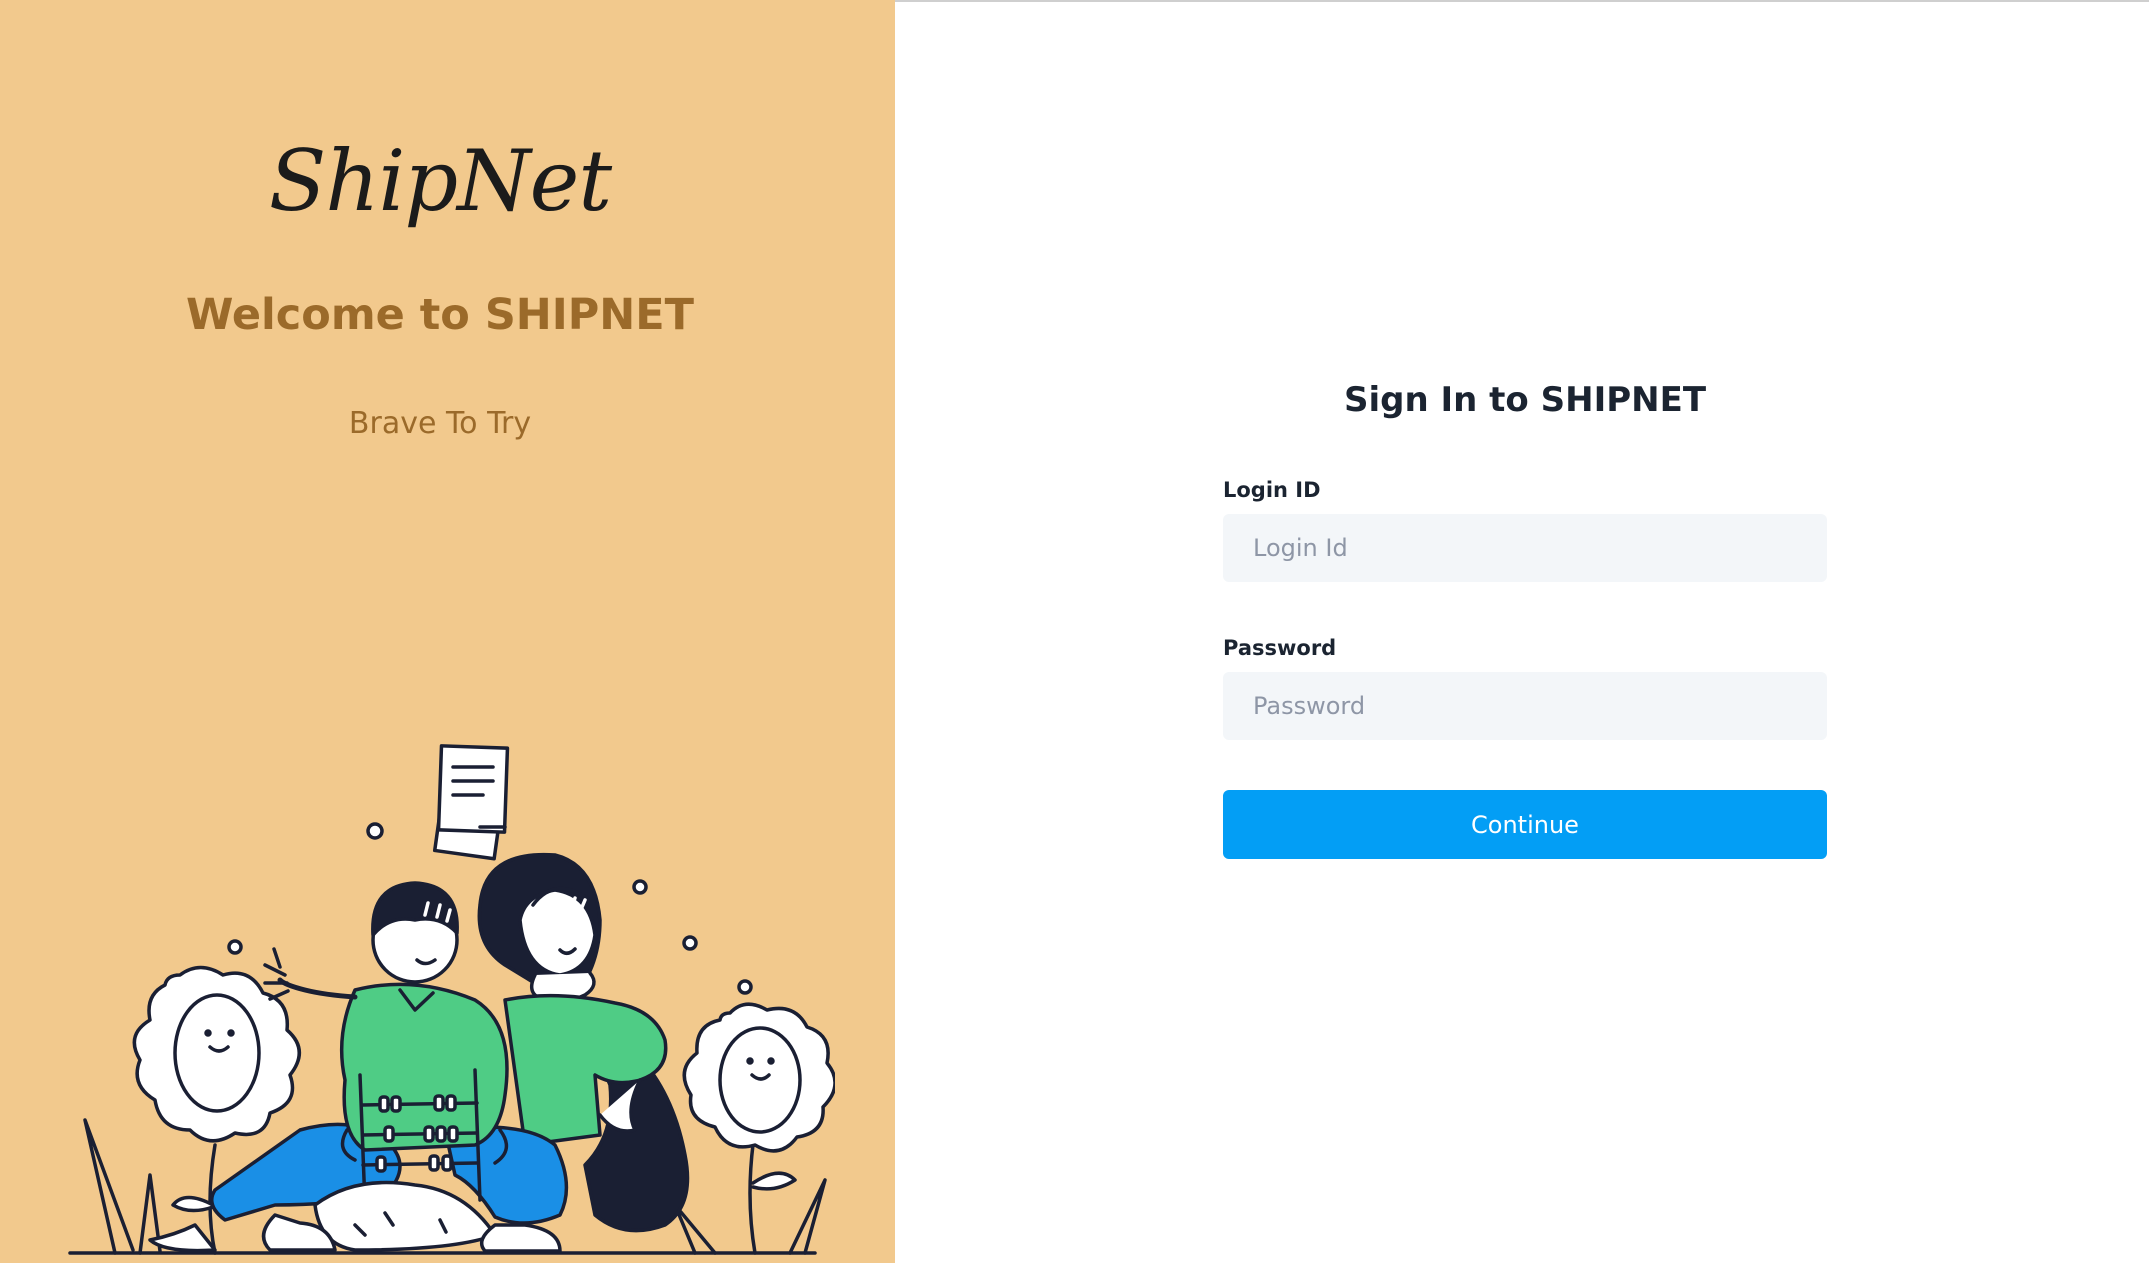 This screenshot has height=1263, width=2149. Describe the element at coordinates (439, 315) in the screenshot. I see `welcome-heading: Welcome to SHIPNET` at that location.